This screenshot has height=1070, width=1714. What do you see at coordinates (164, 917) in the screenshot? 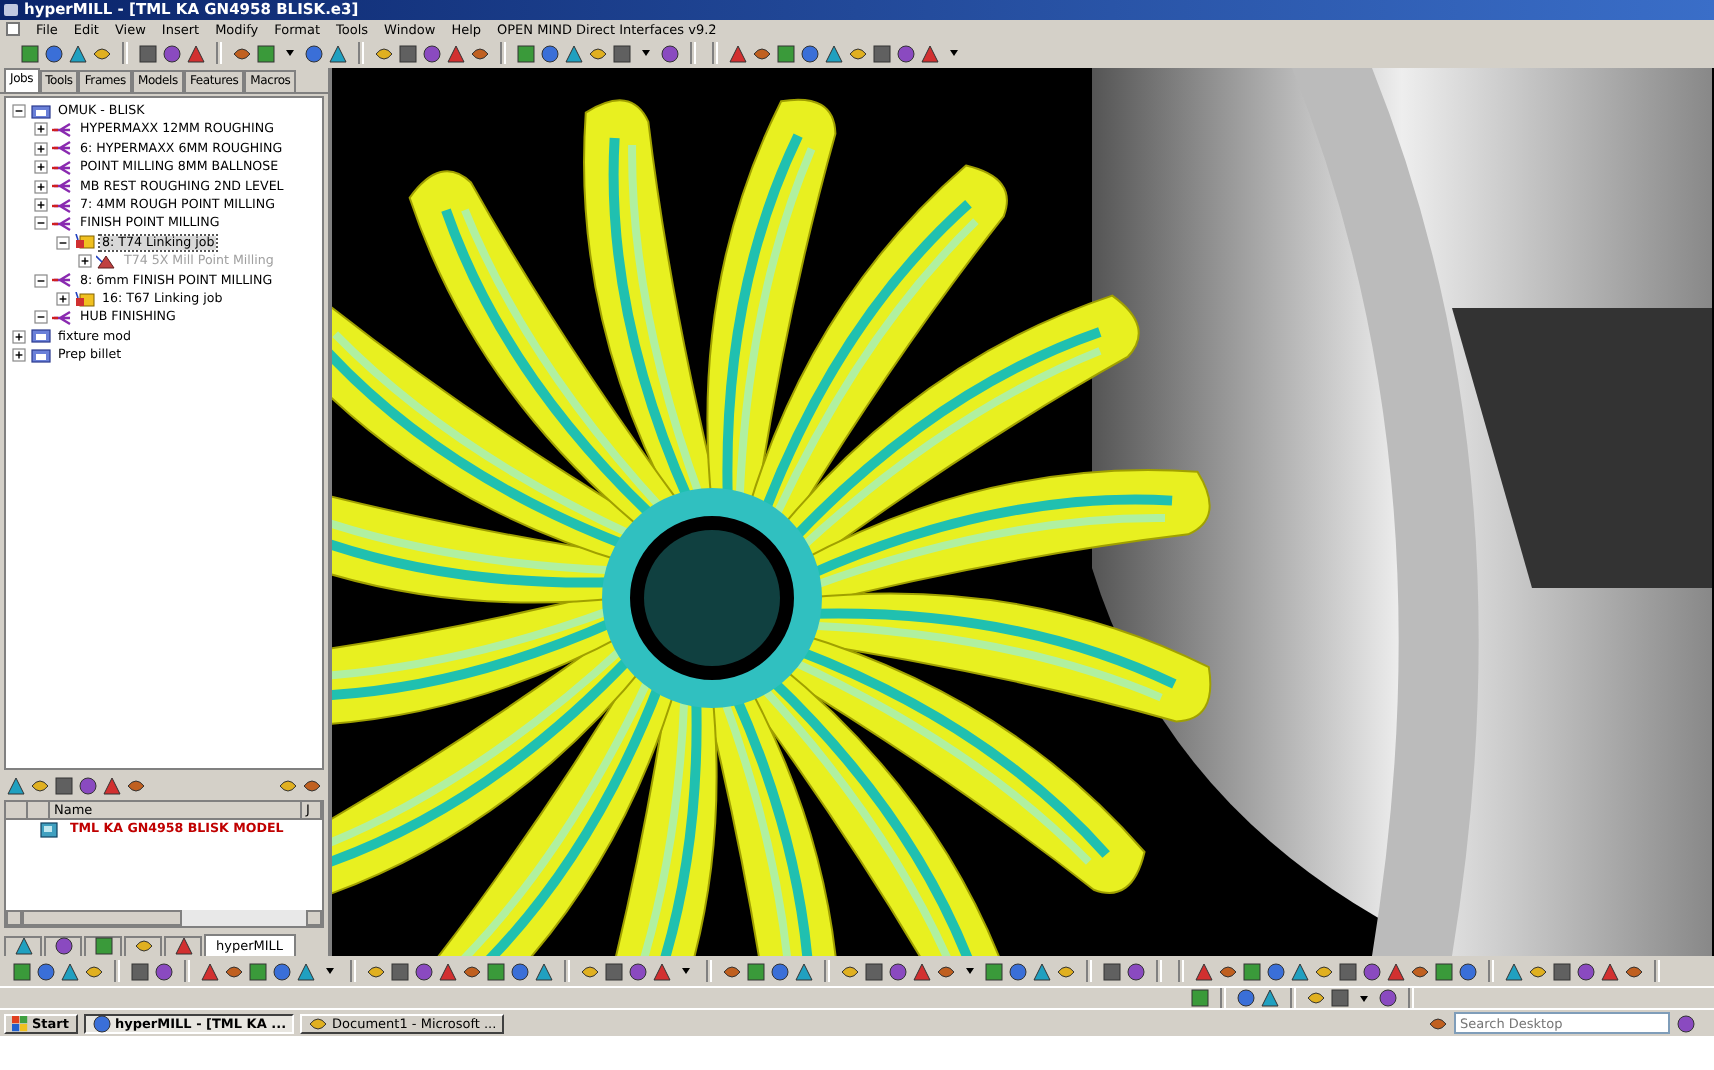
I see `horizontal-scrollbar` at bounding box center [164, 917].